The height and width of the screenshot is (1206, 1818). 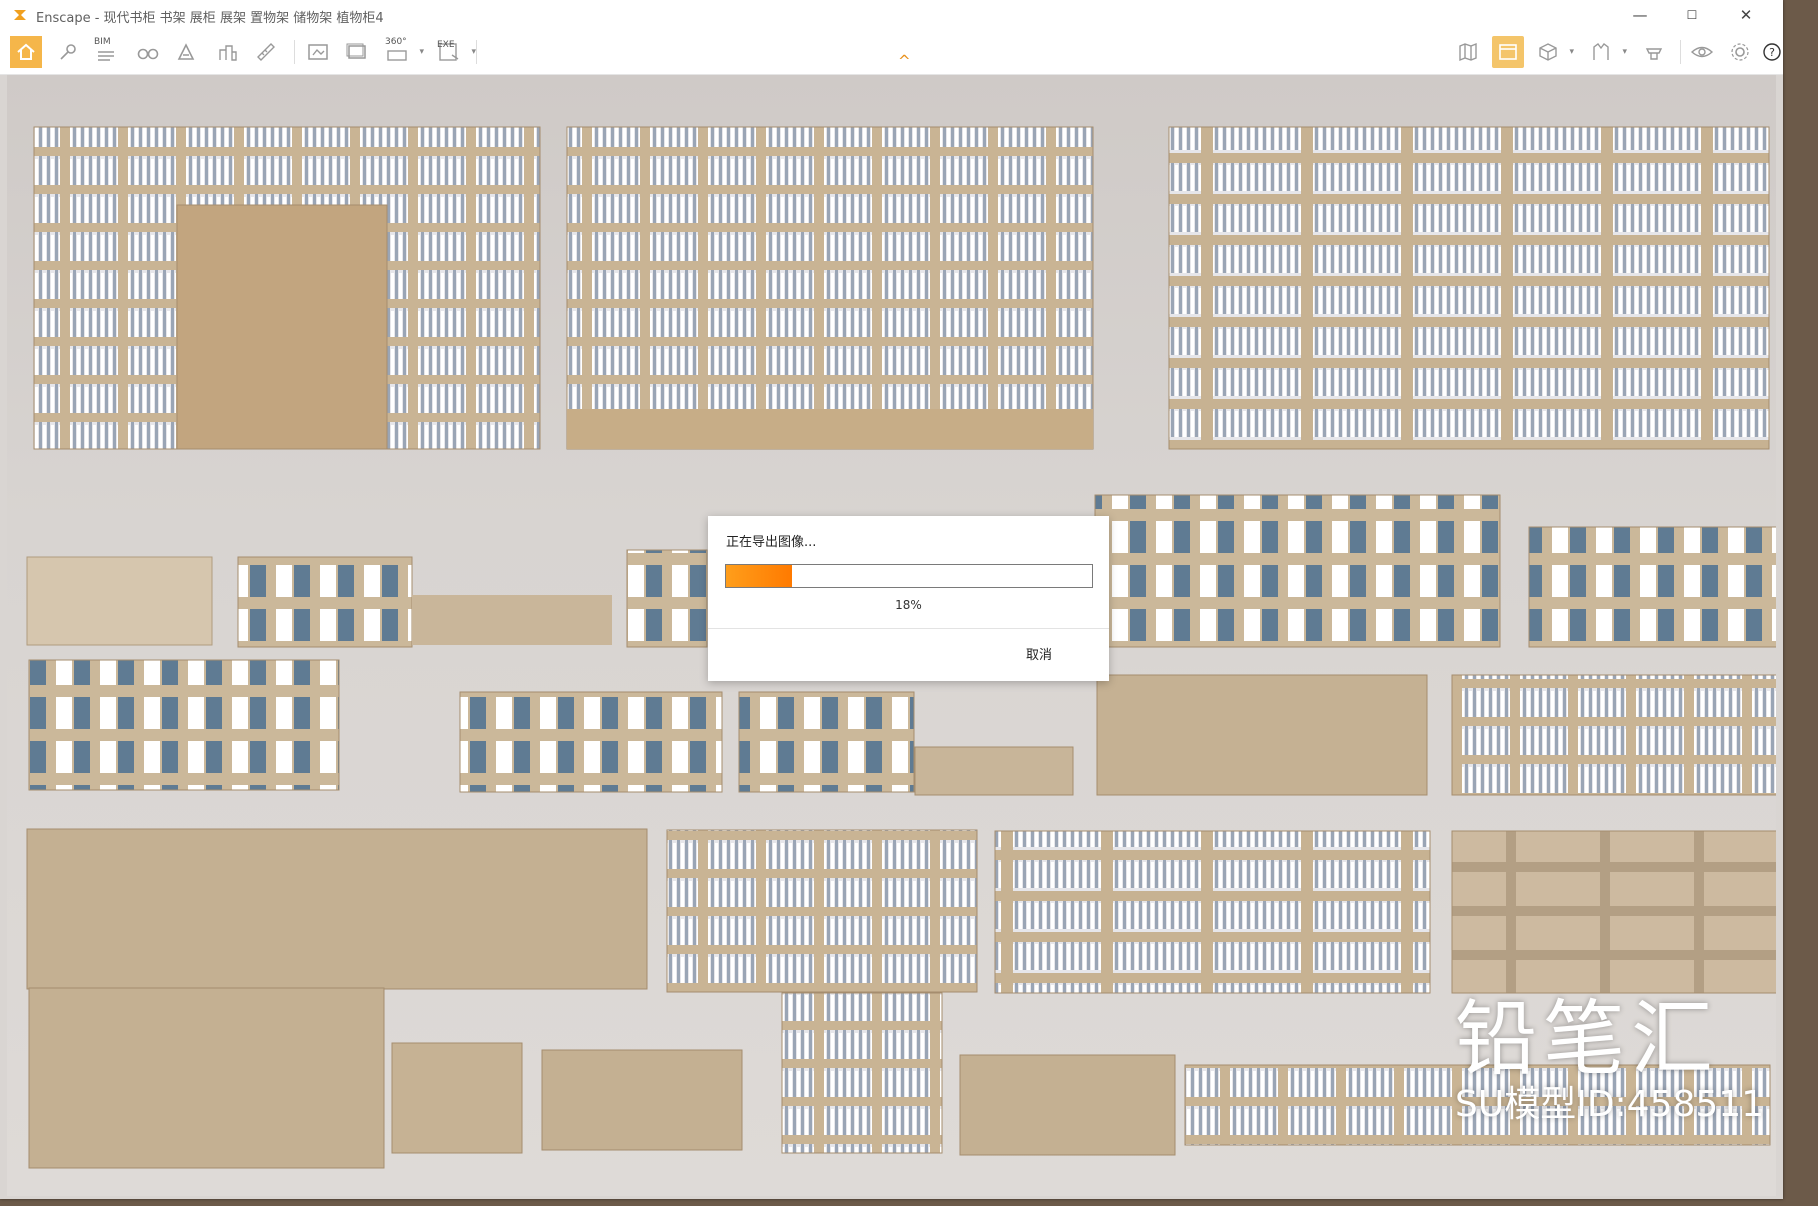 I want to click on bookcase-2-base, so click(x=830, y=429).